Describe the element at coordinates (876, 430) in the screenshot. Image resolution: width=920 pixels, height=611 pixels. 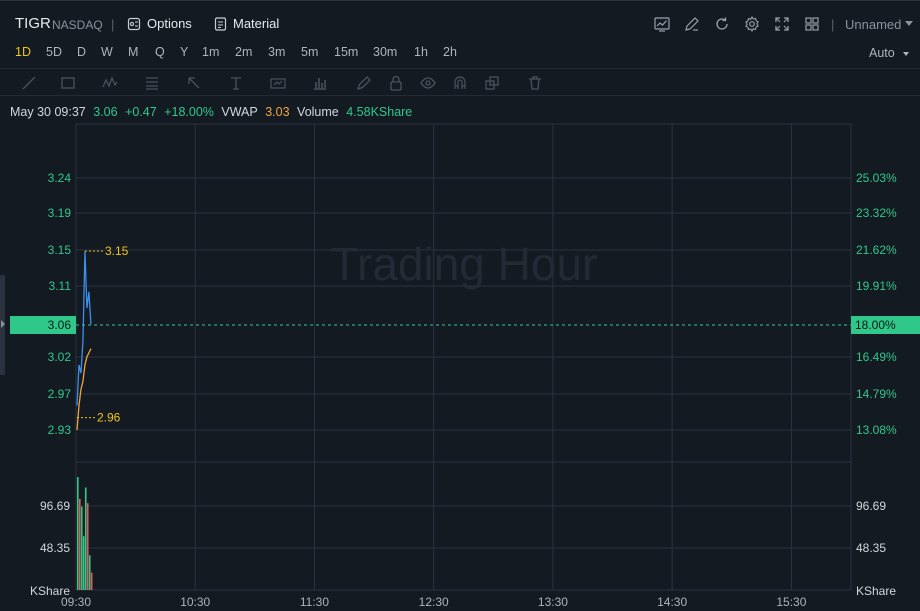
I see `percent-tick-label: 13.08%` at that location.